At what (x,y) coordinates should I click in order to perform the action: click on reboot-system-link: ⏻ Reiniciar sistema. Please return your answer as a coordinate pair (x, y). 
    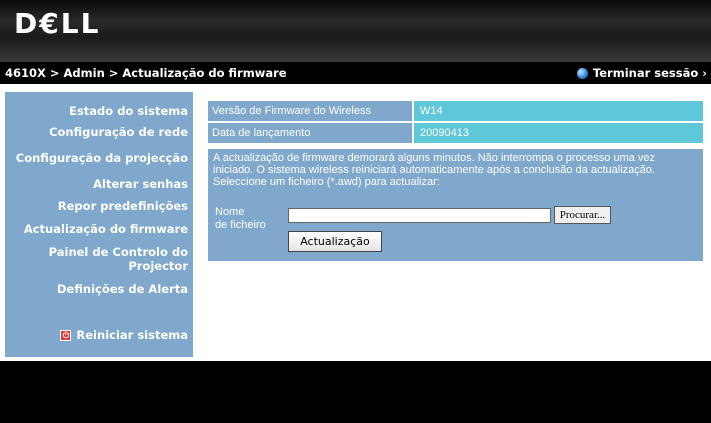
    Looking at the image, I should click on (124, 335).